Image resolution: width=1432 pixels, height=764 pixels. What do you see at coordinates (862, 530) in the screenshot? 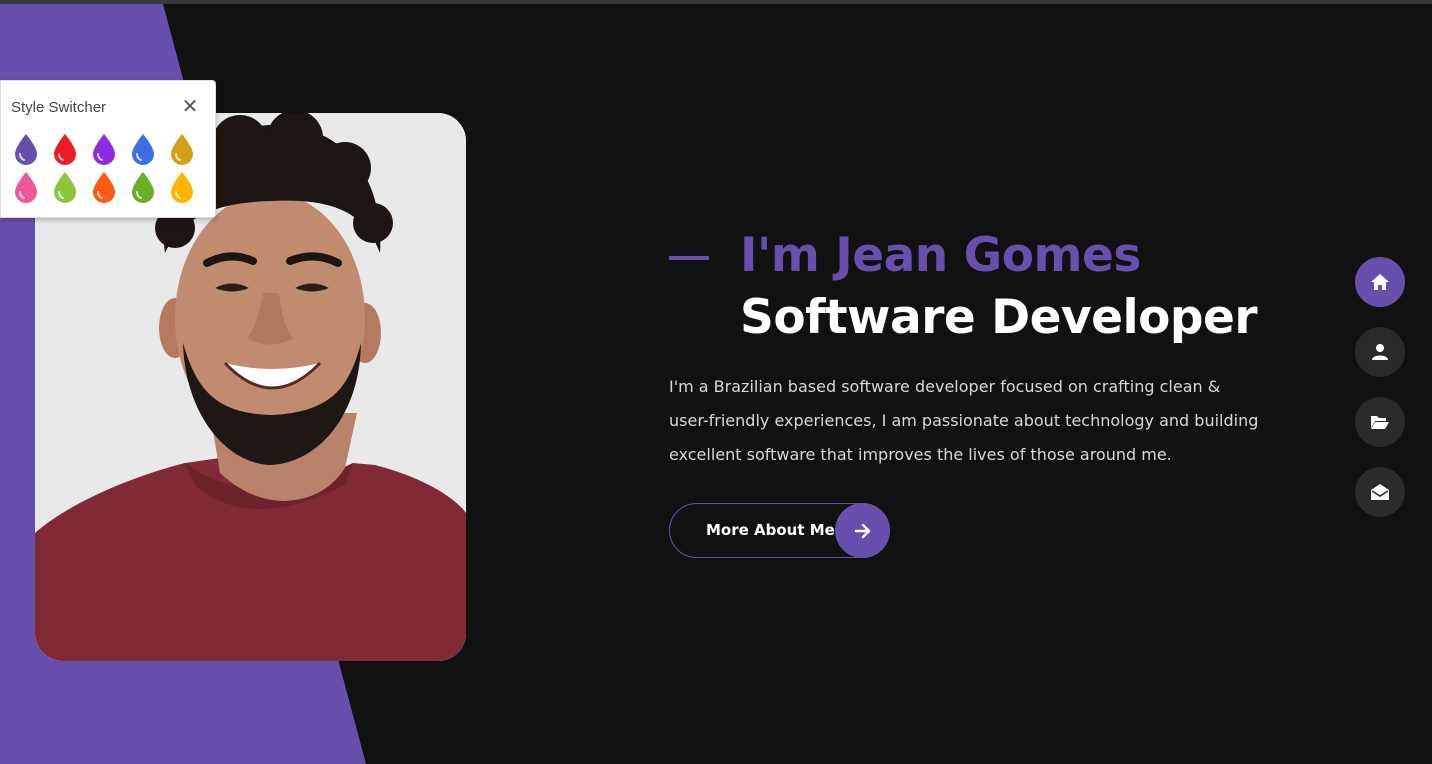
I see `arrow-right-icon` at bounding box center [862, 530].